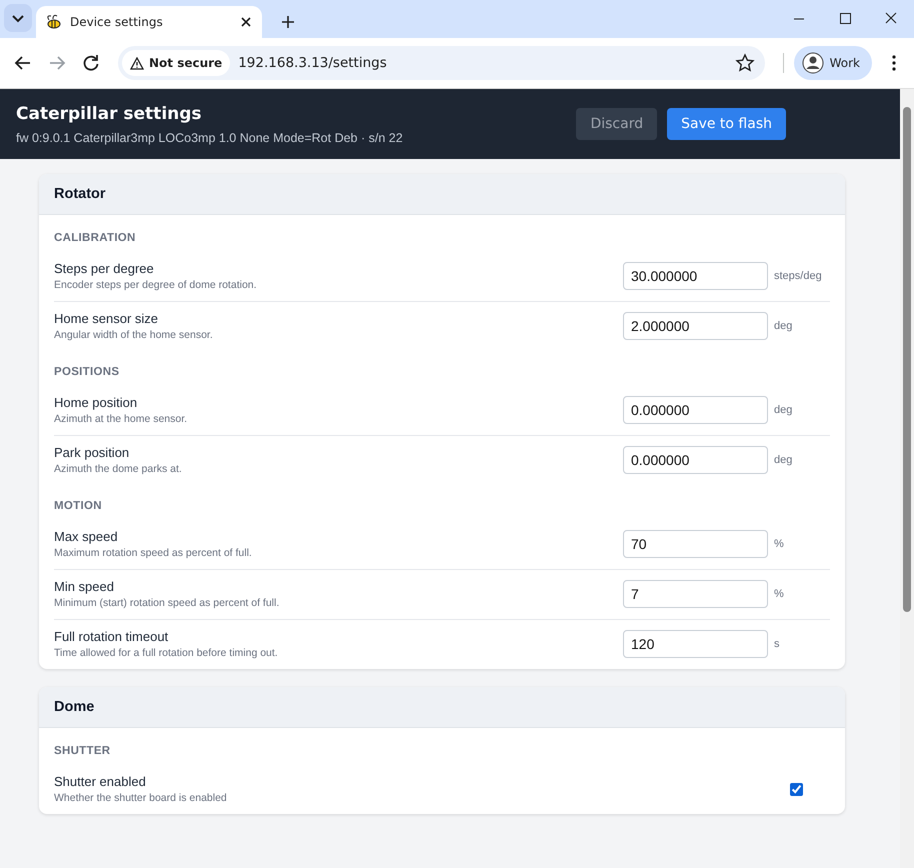 The height and width of the screenshot is (868, 914). Describe the element at coordinates (441, 63) in the screenshot. I see `address-bar: Not secure 192.168.3.13/settings` at that location.